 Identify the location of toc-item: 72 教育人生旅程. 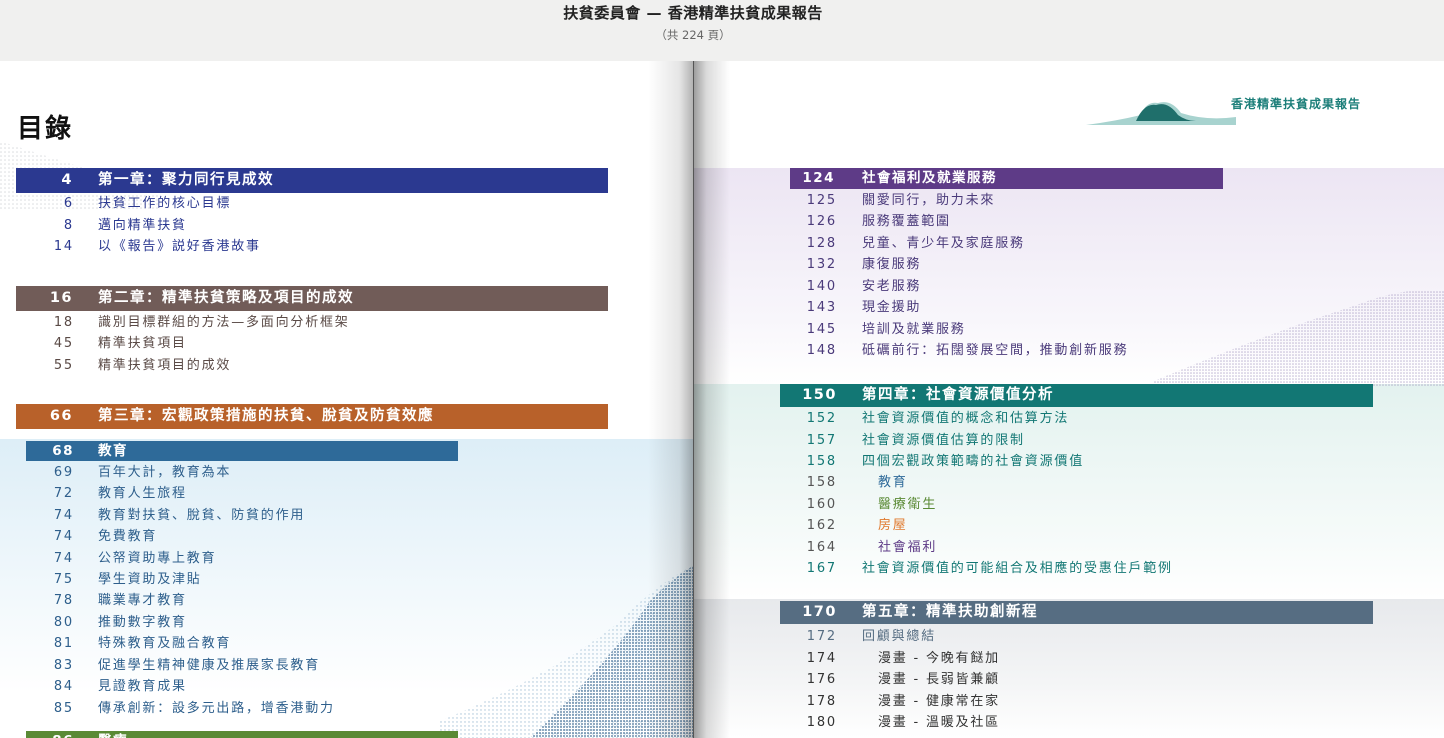
(300, 494).